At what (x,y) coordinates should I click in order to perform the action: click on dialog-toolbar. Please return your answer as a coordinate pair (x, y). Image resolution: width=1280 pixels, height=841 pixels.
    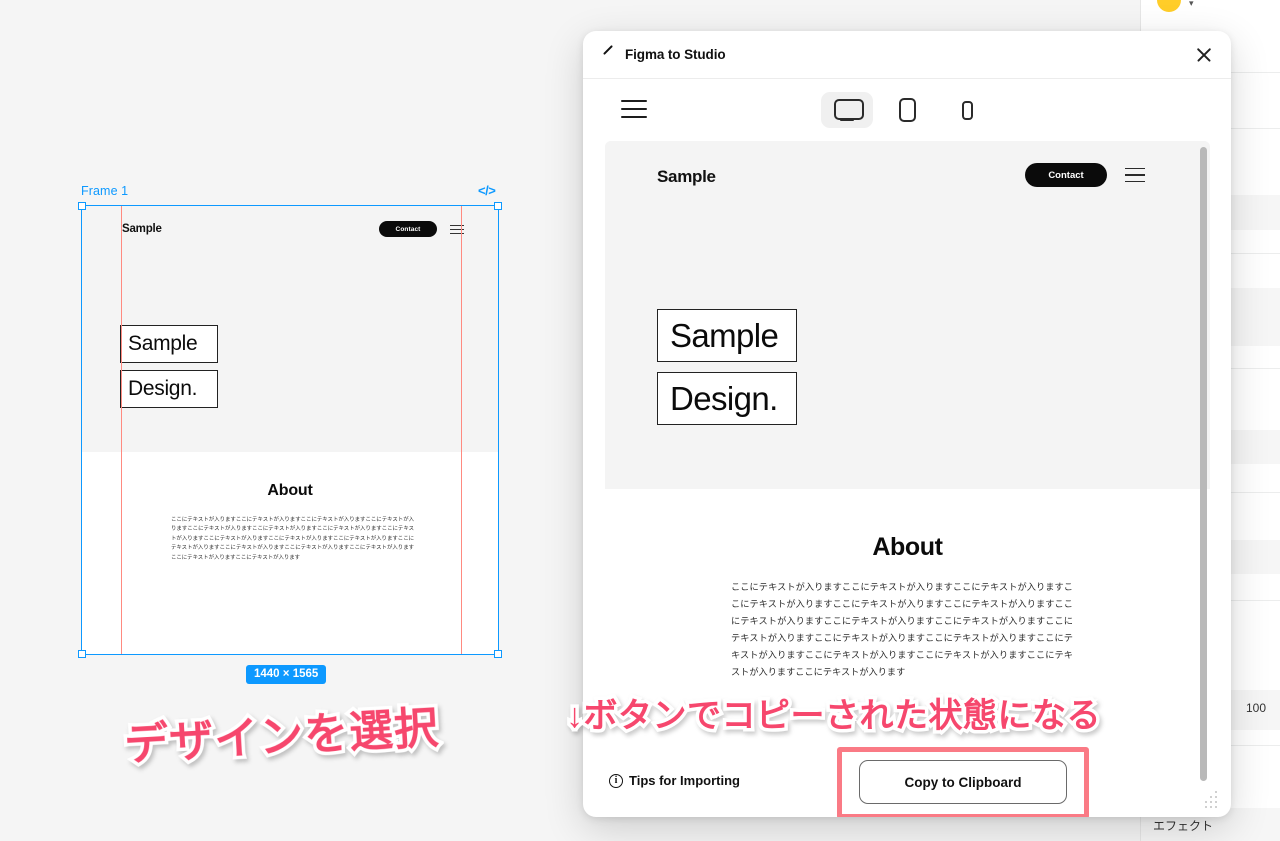
    Looking at the image, I should click on (907, 110).